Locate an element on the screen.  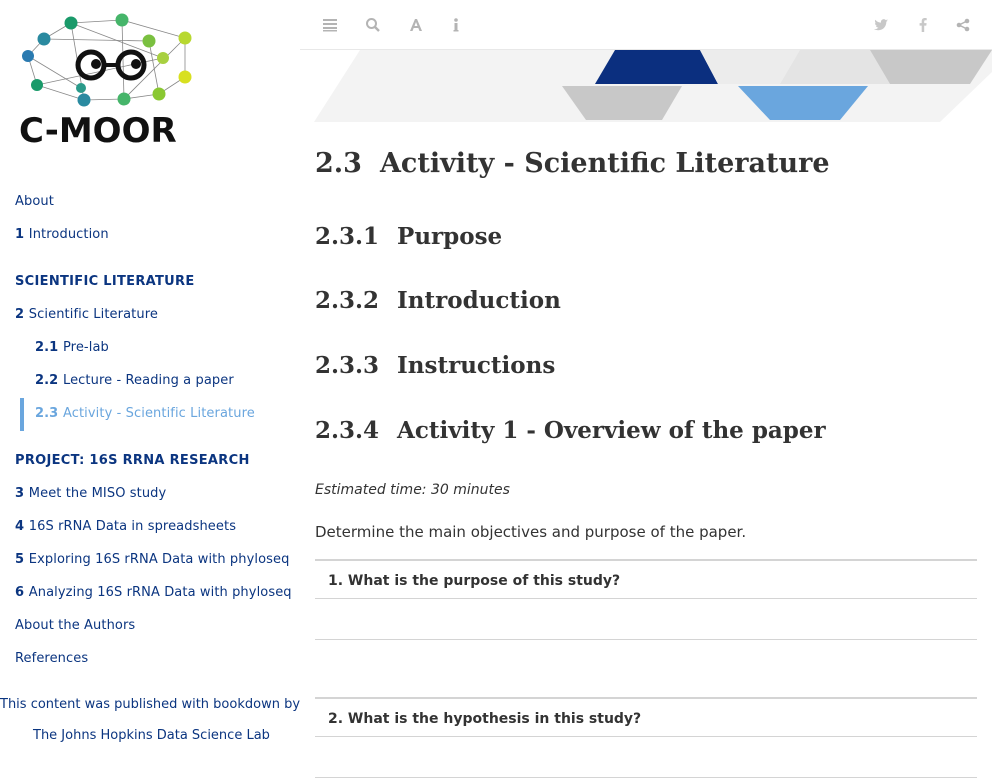
section-heading-introduction: 2.3.2 Introduction is located at coordinates (438, 300).